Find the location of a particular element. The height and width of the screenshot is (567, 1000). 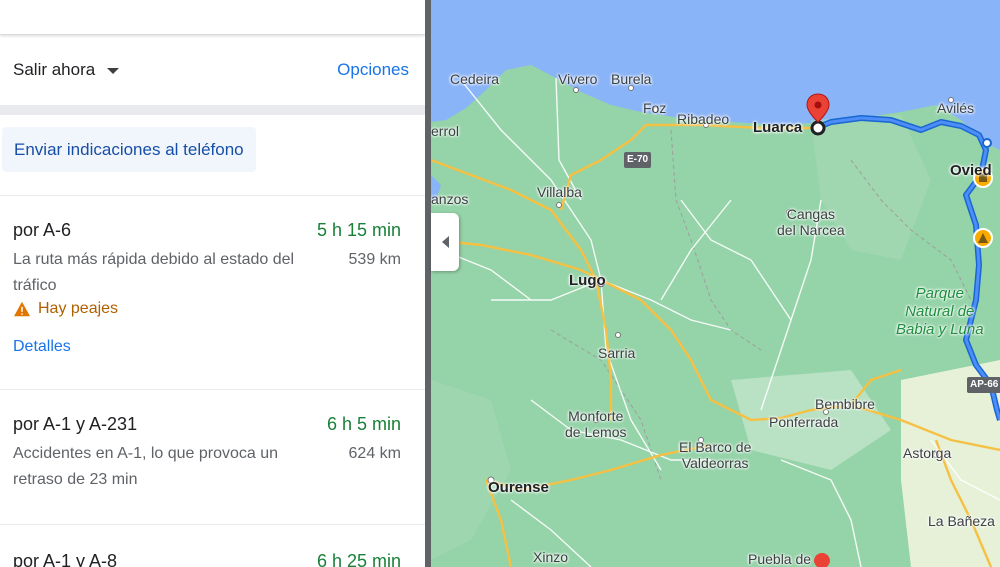

send-to-phone-button: Enviar indicaciones al teléfono is located at coordinates (129, 149).